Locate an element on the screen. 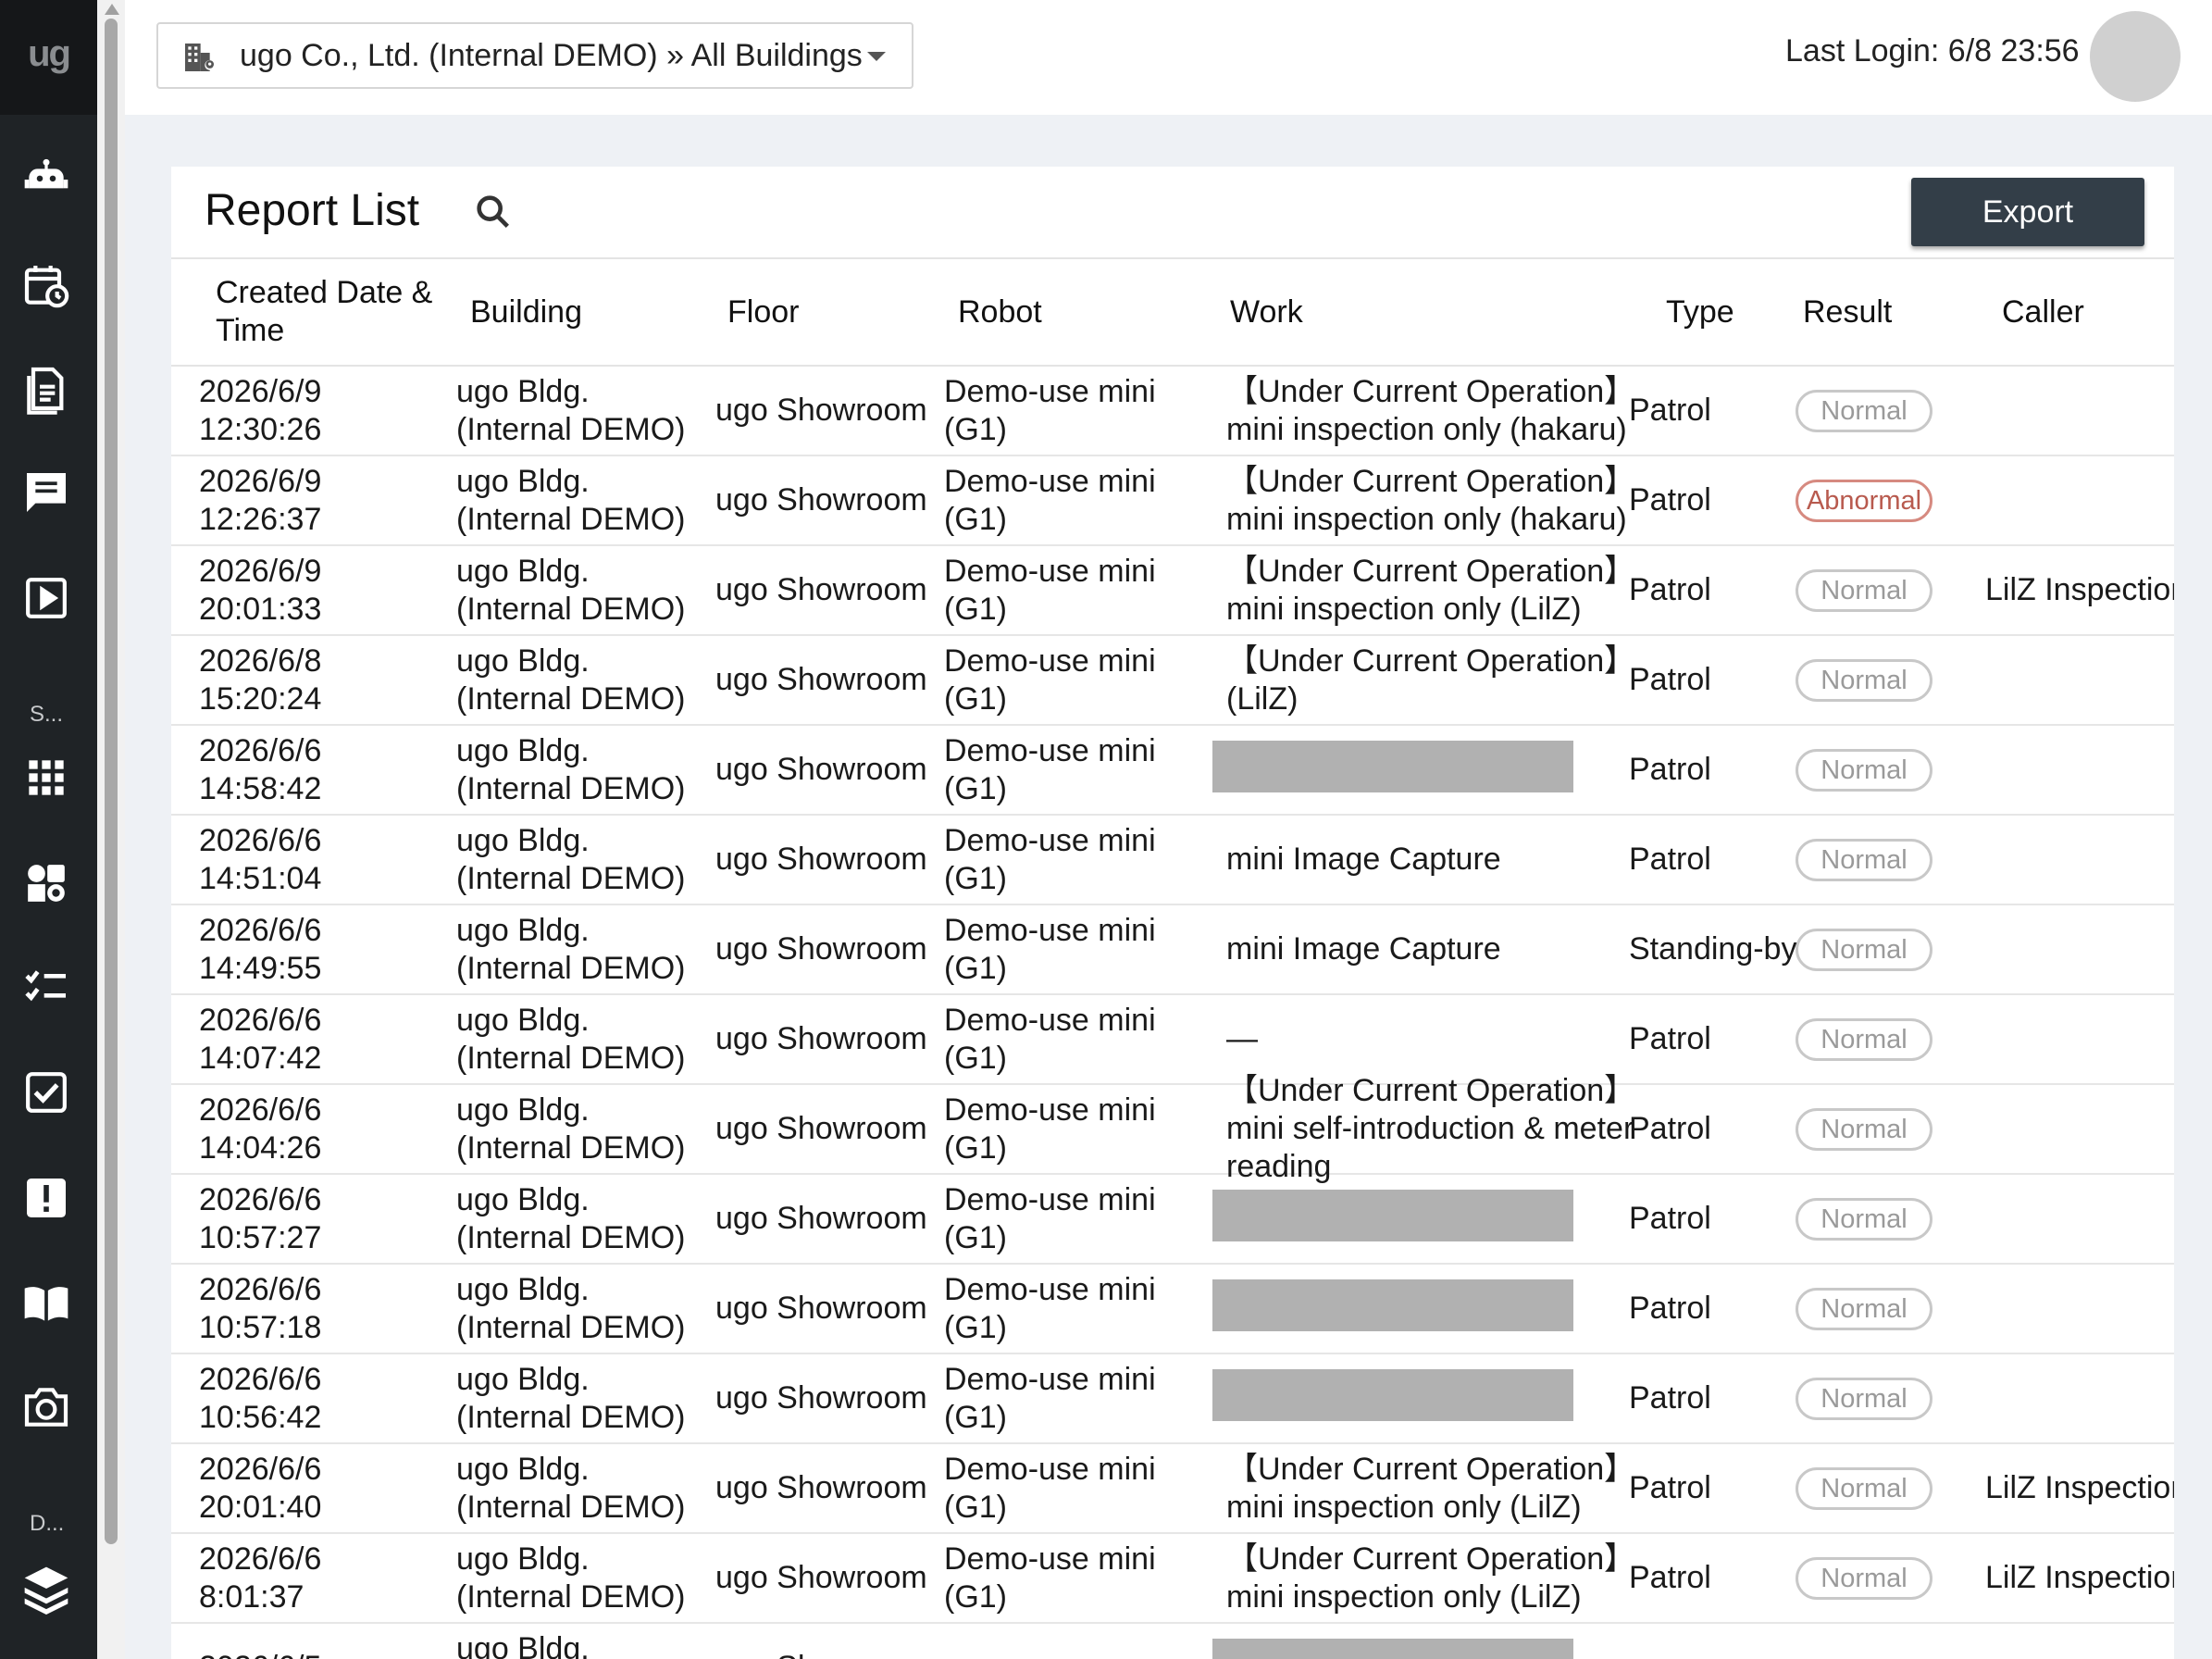  column-header-type: Type is located at coordinates (1700, 312).